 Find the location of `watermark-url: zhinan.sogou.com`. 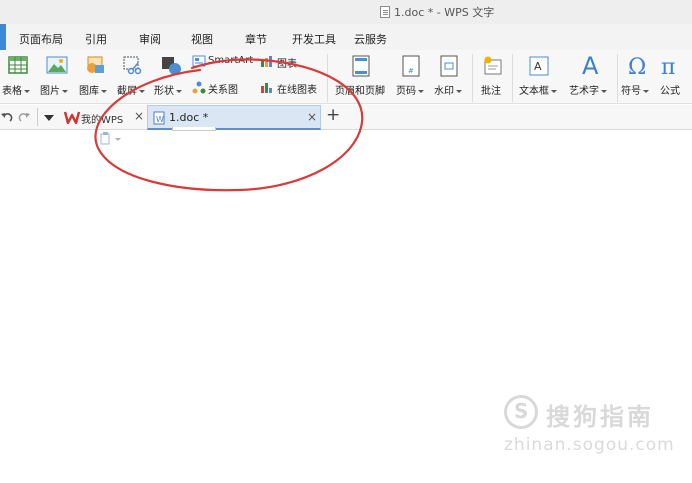

watermark-url: zhinan.sogou.com is located at coordinates (589, 445).